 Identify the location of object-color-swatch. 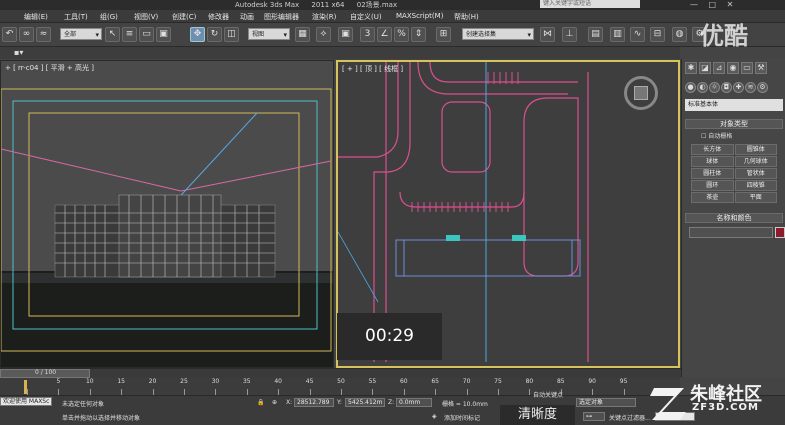
(780, 232).